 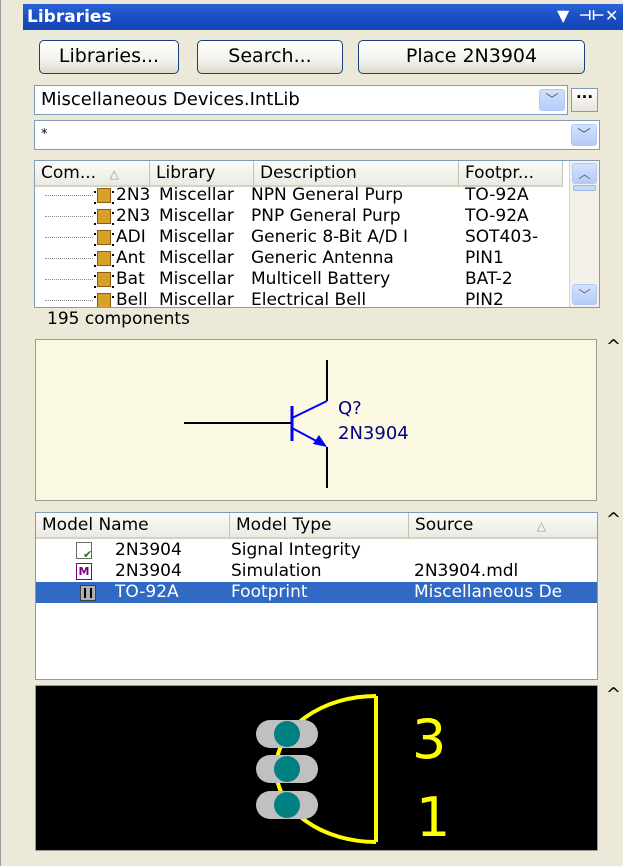 I want to click on panel-title-bar: Libraries ▼ ⊣⊢ ✕, so click(x=323, y=17).